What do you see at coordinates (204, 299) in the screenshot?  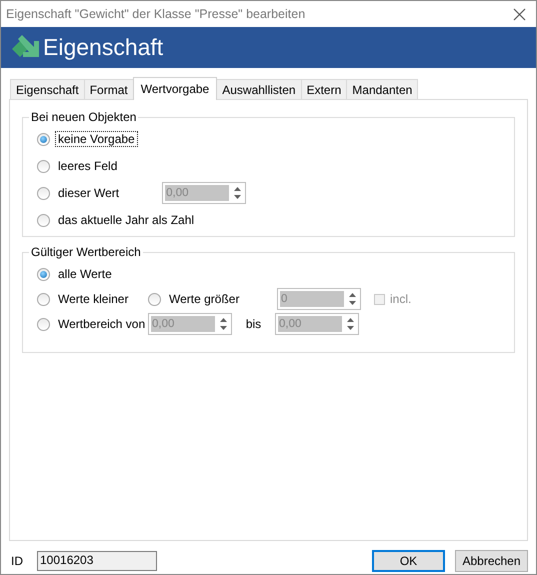 I see `radio-label: Werte größer` at bounding box center [204, 299].